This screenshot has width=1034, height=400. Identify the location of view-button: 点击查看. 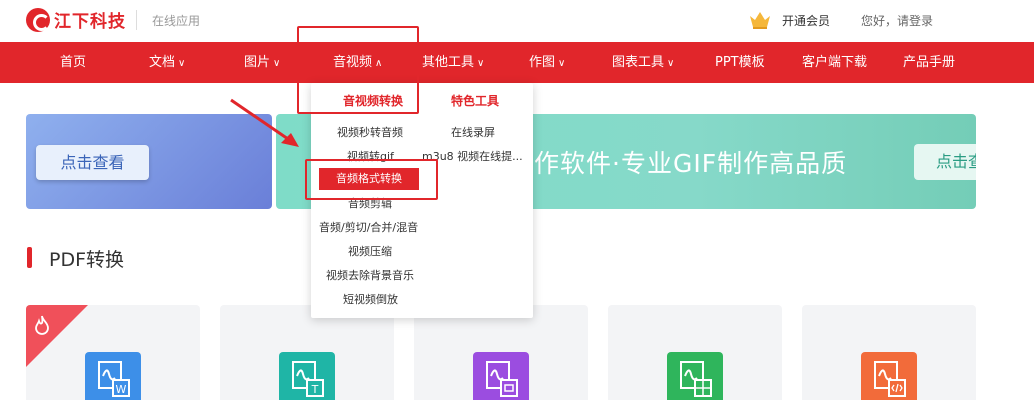
(92, 162).